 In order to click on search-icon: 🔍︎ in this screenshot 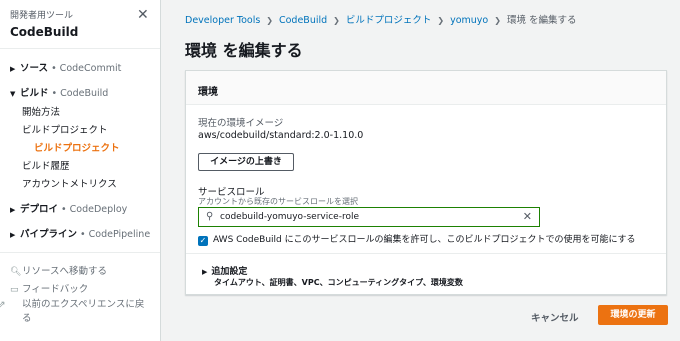, I will do `click(16, 272)`.